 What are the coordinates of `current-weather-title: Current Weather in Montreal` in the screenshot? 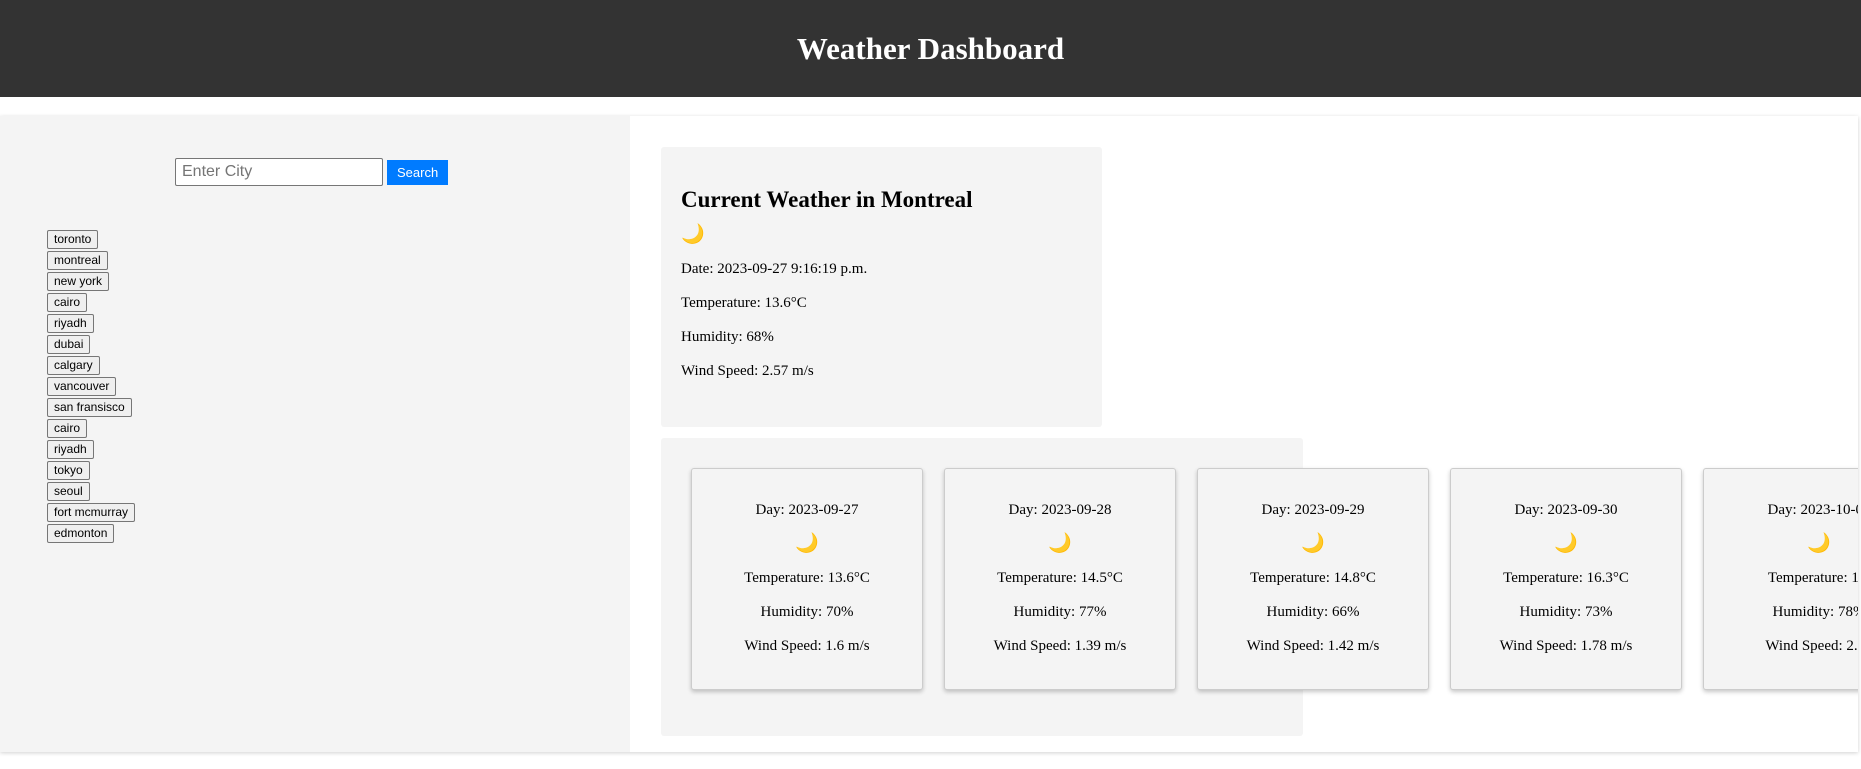 It's located at (827, 199).